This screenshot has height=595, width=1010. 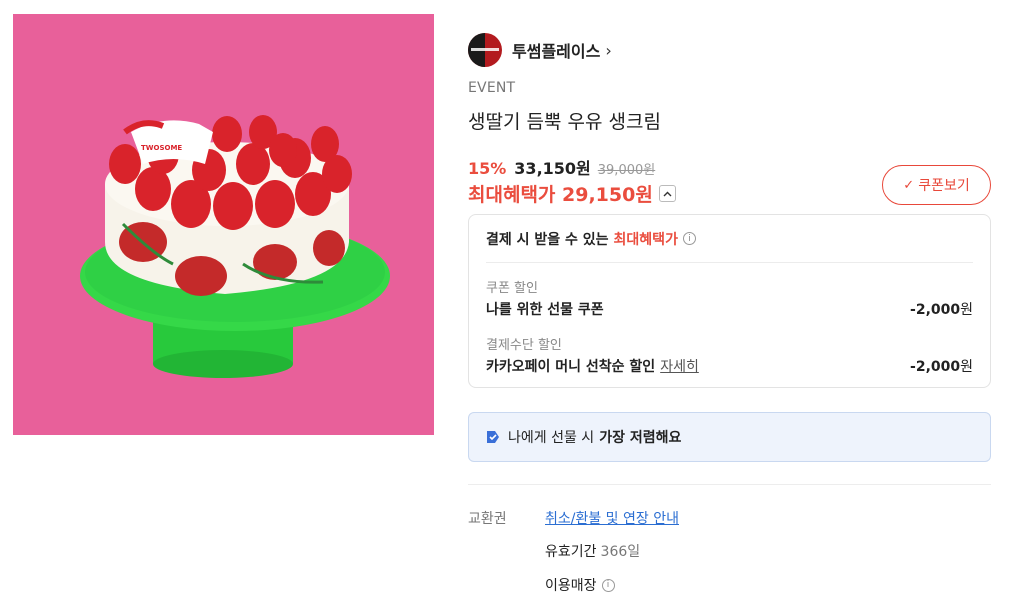 I want to click on benefit-name-text: 카카오페이 머니 선착순 할인, so click(x=571, y=367).